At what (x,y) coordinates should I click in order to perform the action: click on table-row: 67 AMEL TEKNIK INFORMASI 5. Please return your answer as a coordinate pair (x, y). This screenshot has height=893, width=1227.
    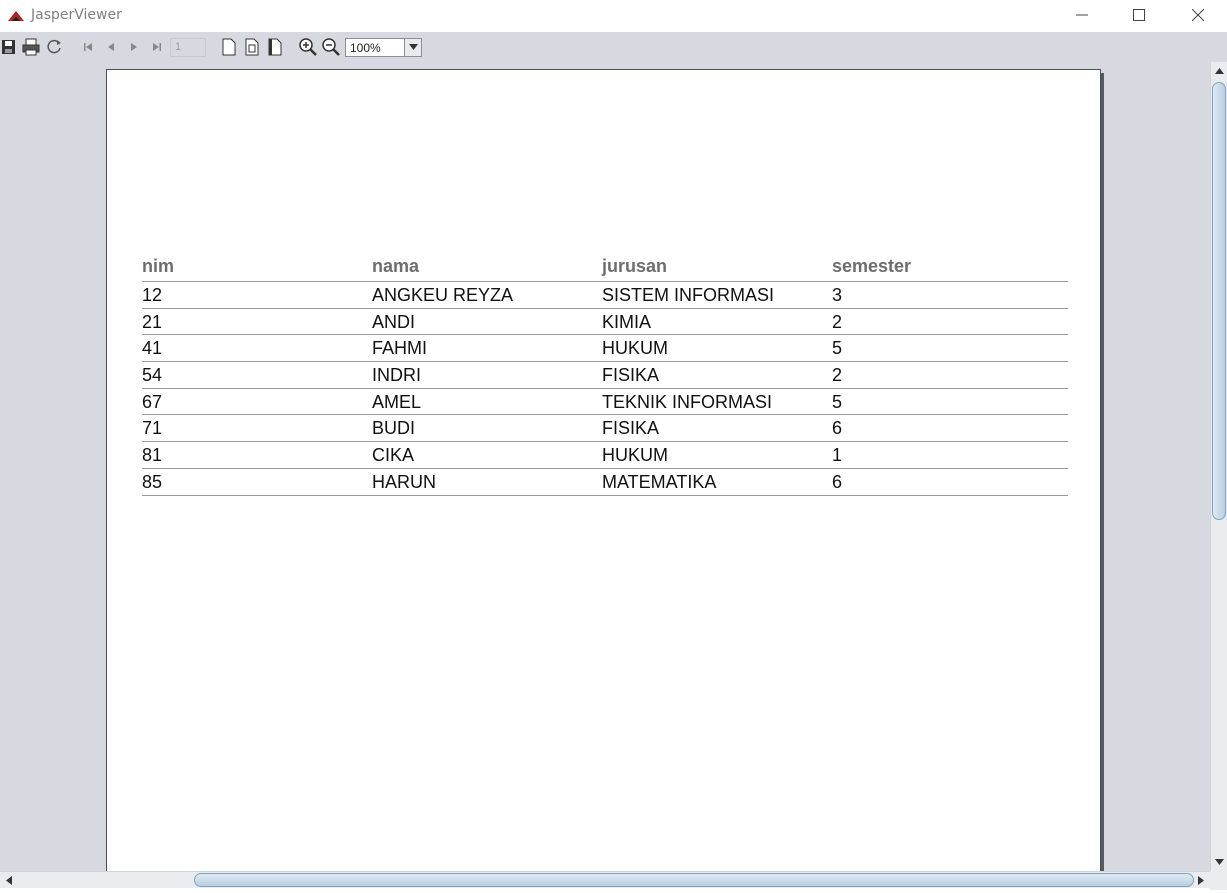
    Looking at the image, I should click on (605, 402).